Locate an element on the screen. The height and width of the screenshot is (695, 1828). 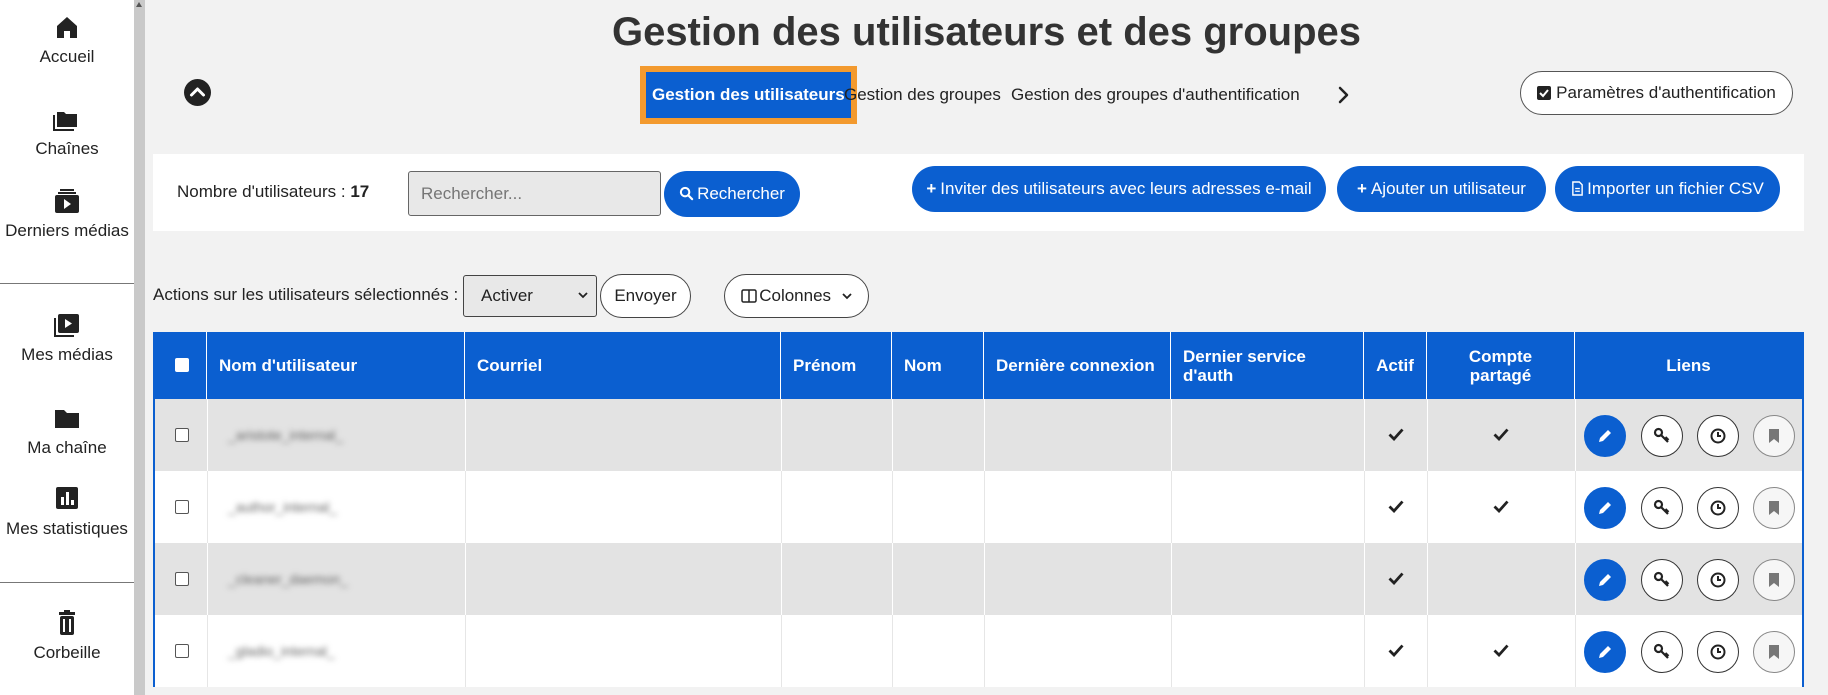
add-user-button: + Ajouter un utilisateur is located at coordinates (1441, 189).